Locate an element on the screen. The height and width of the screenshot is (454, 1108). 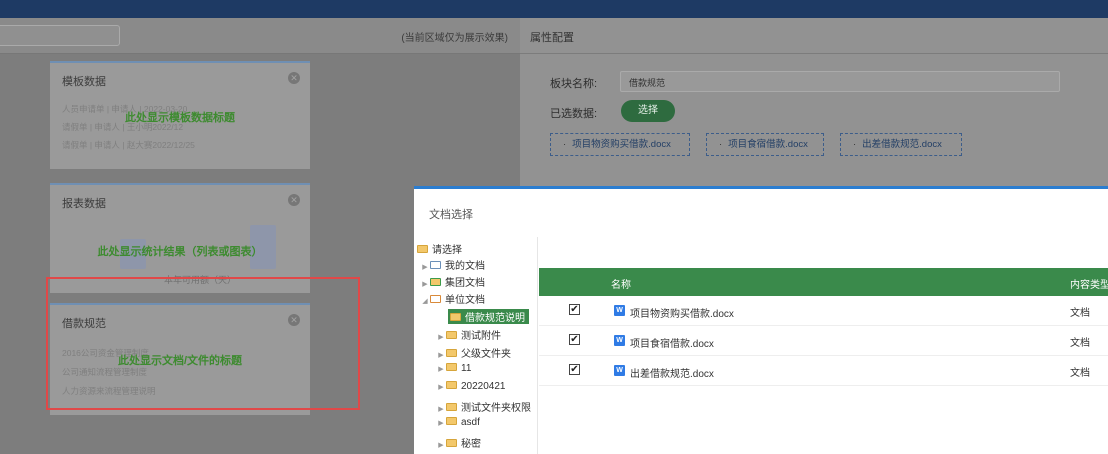
tree-root: 请选择 is located at coordinates (439, 248).